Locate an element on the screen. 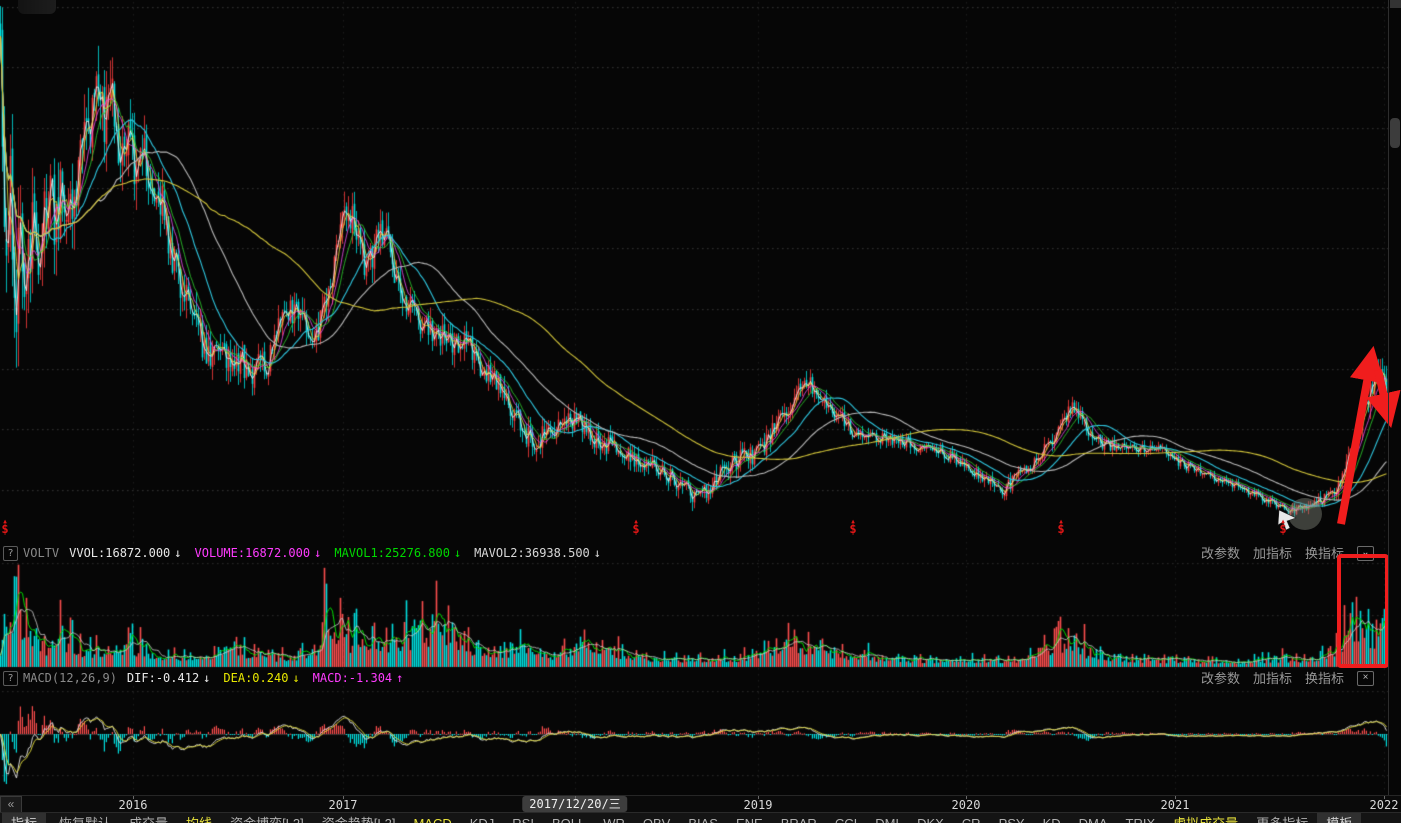 This screenshot has width=1401, height=823. toolbar-item-WR: WR is located at coordinates (614, 818).